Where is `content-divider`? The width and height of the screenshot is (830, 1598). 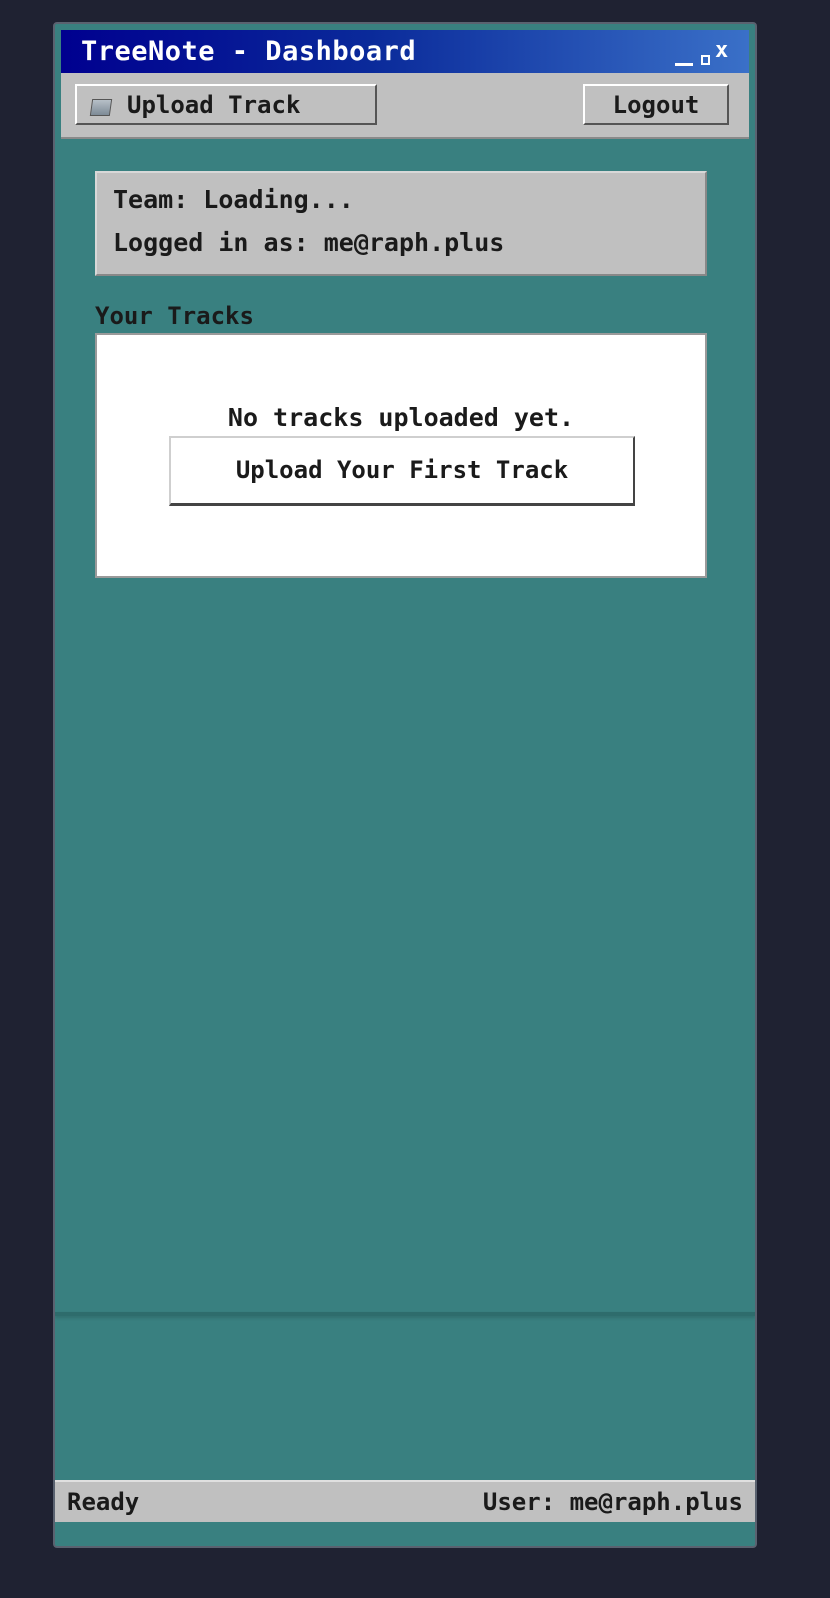
content-divider is located at coordinates (405, 1314).